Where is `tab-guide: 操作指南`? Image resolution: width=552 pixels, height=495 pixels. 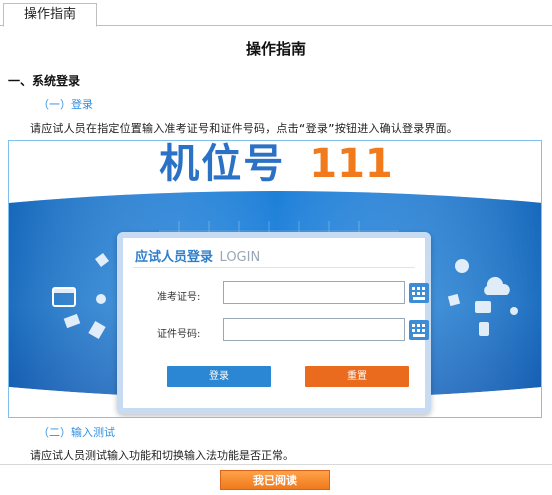
tab-guide: 操作指南 is located at coordinates (50, 15).